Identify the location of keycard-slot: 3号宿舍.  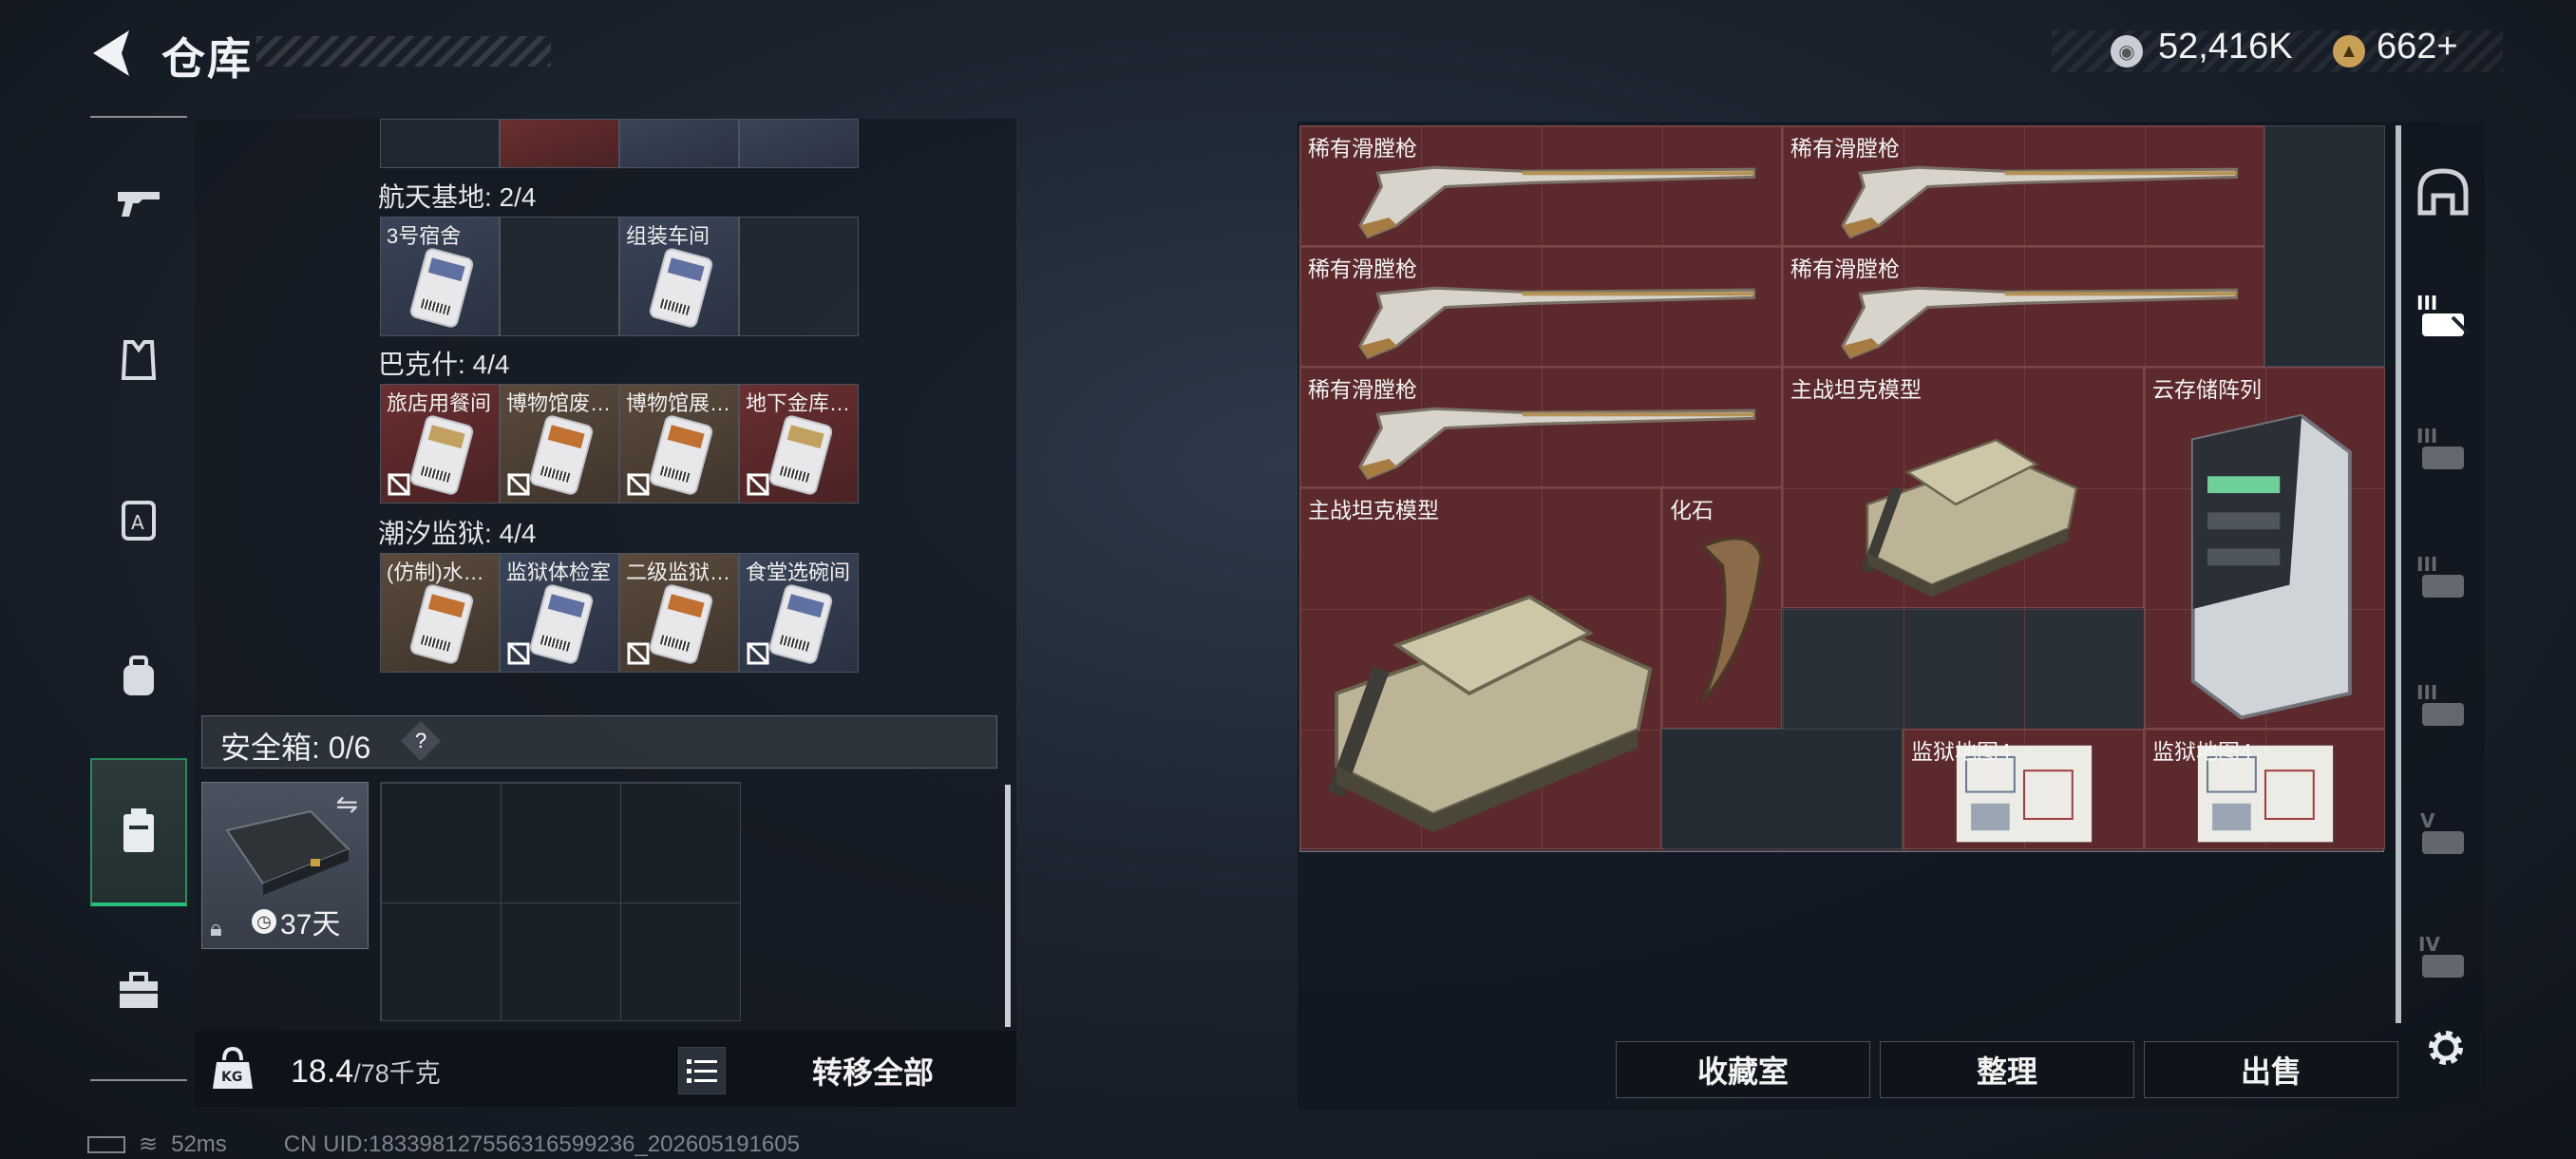
(440, 276).